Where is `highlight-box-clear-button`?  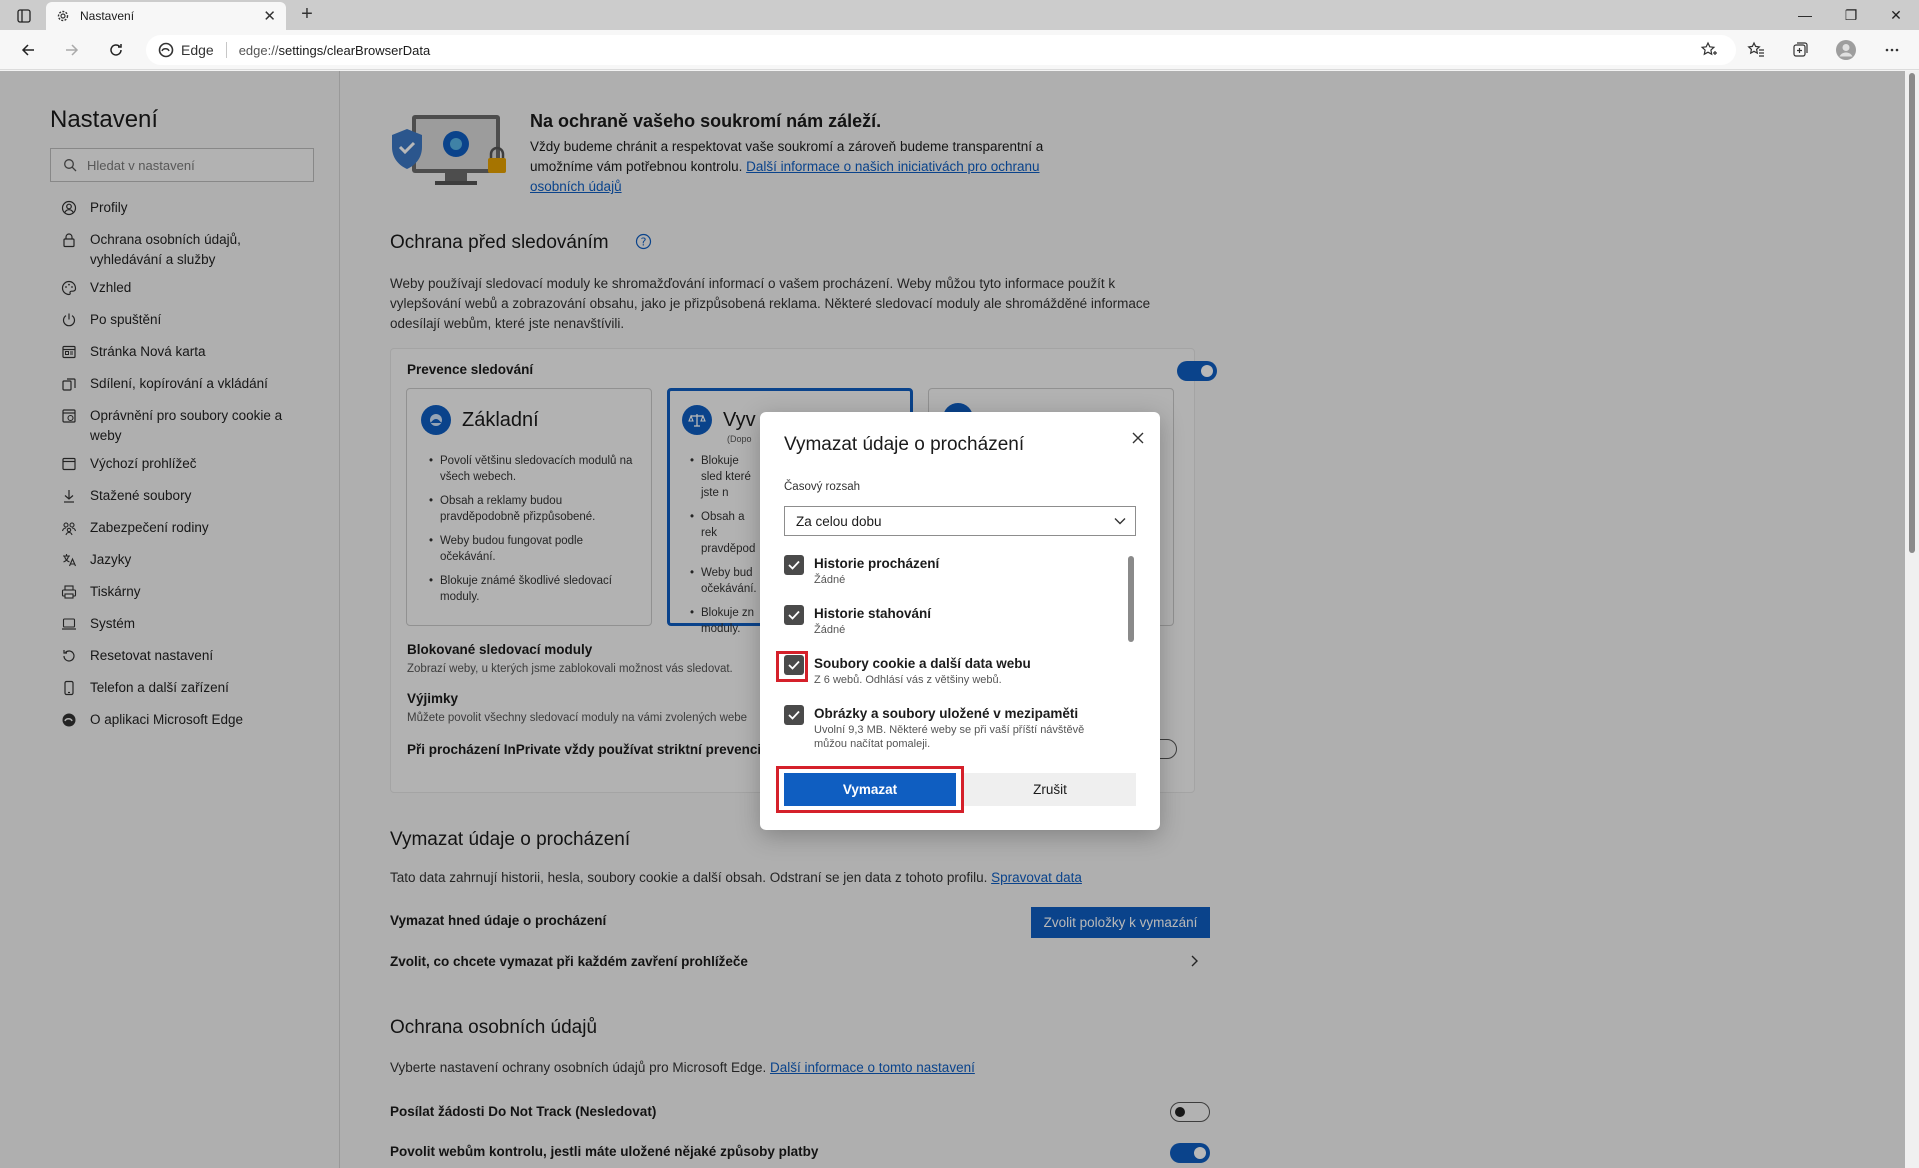 highlight-box-clear-button is located at coordinates (870, 789).